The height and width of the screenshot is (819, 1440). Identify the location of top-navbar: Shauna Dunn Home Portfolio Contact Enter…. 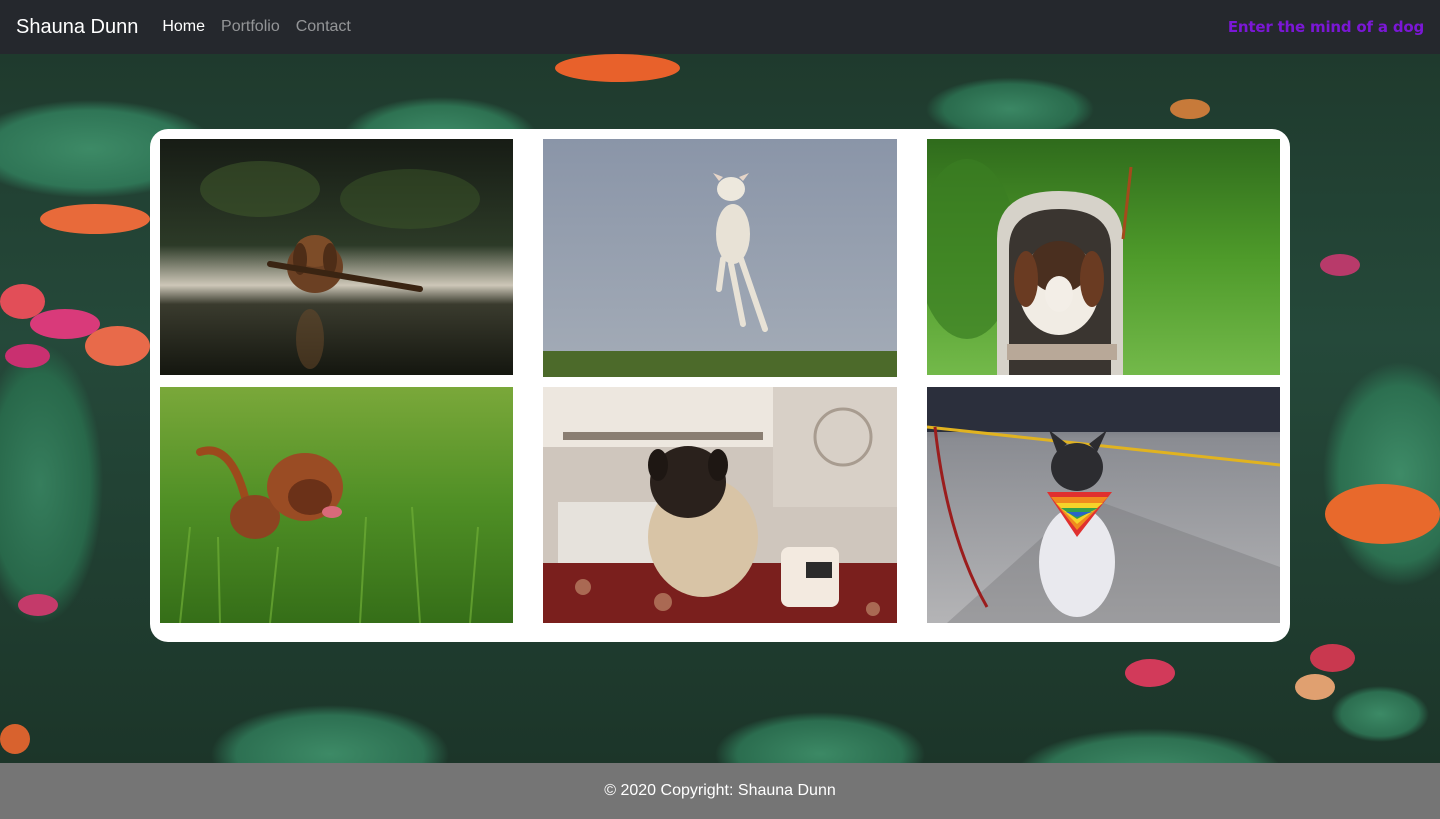
(720, 27).